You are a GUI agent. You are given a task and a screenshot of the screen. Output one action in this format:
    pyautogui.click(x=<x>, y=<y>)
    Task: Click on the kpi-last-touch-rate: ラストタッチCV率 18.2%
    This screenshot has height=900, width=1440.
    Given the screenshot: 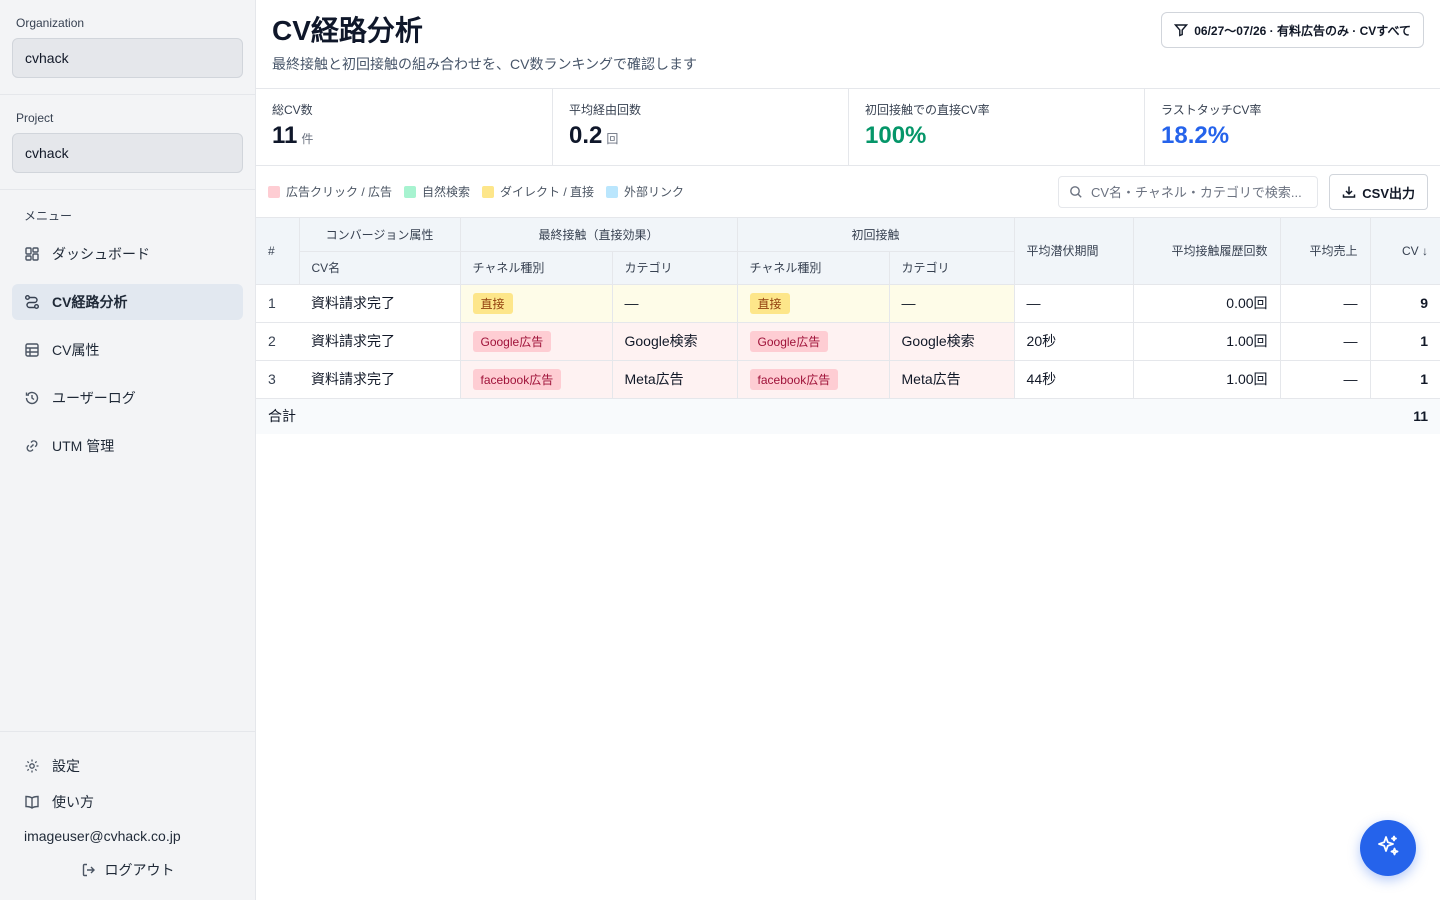 What is the action you would take?
    pyautogui.click(x=1292, y=127)
    